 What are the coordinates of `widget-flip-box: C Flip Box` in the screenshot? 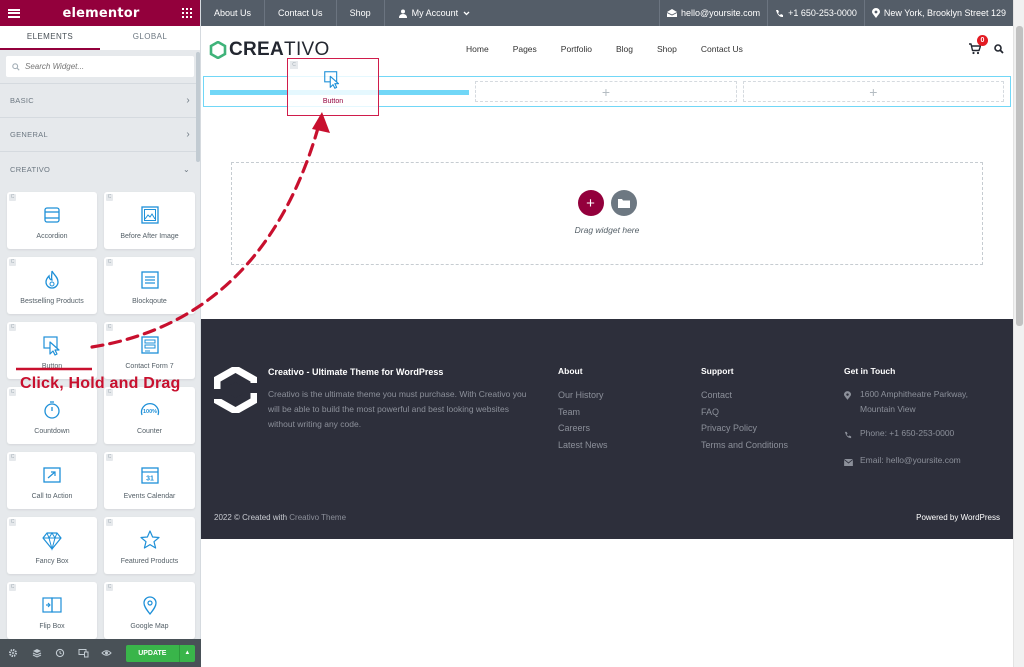 It's located at (52, 610).